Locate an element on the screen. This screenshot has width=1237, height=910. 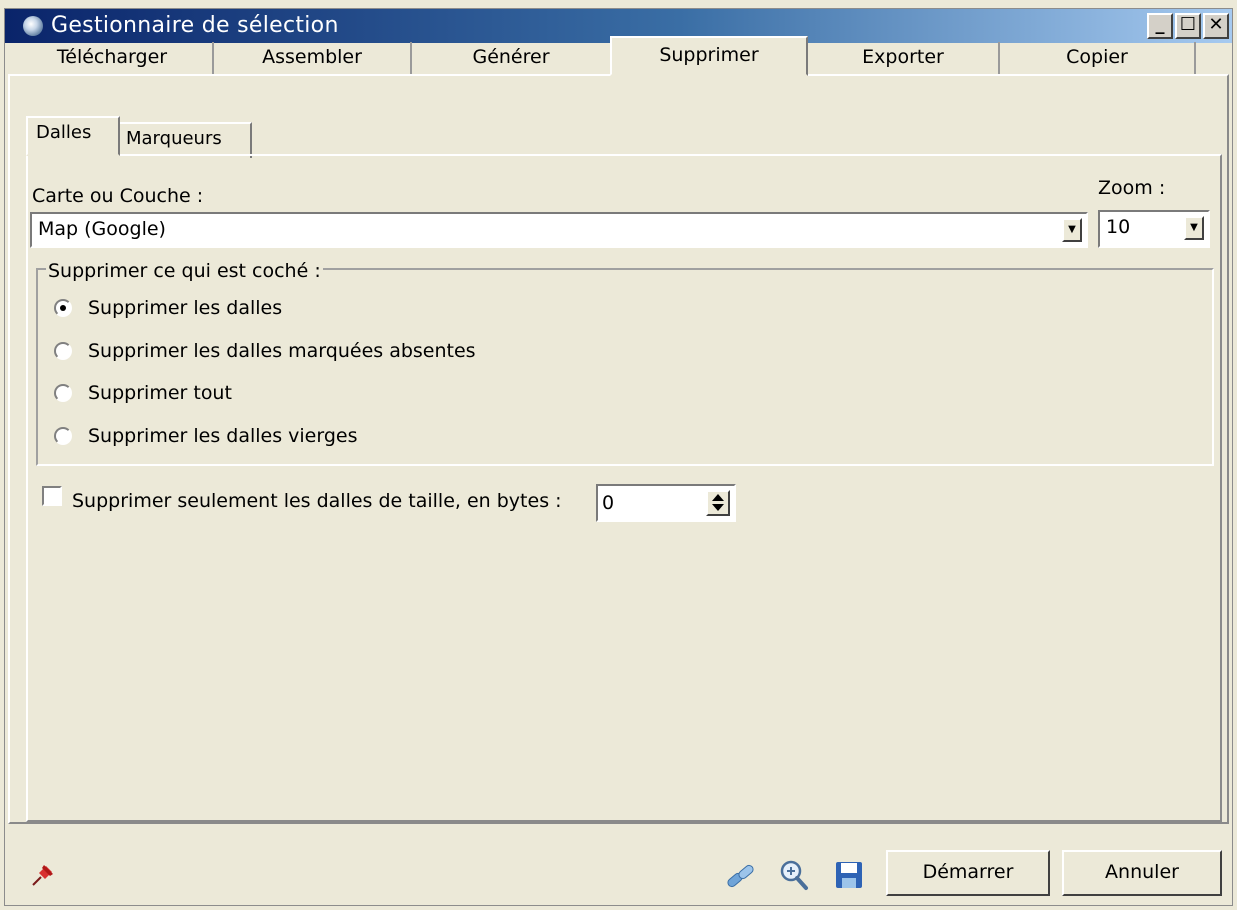
tab-telecharger: Télécharger is located at coordinates (113, 58).